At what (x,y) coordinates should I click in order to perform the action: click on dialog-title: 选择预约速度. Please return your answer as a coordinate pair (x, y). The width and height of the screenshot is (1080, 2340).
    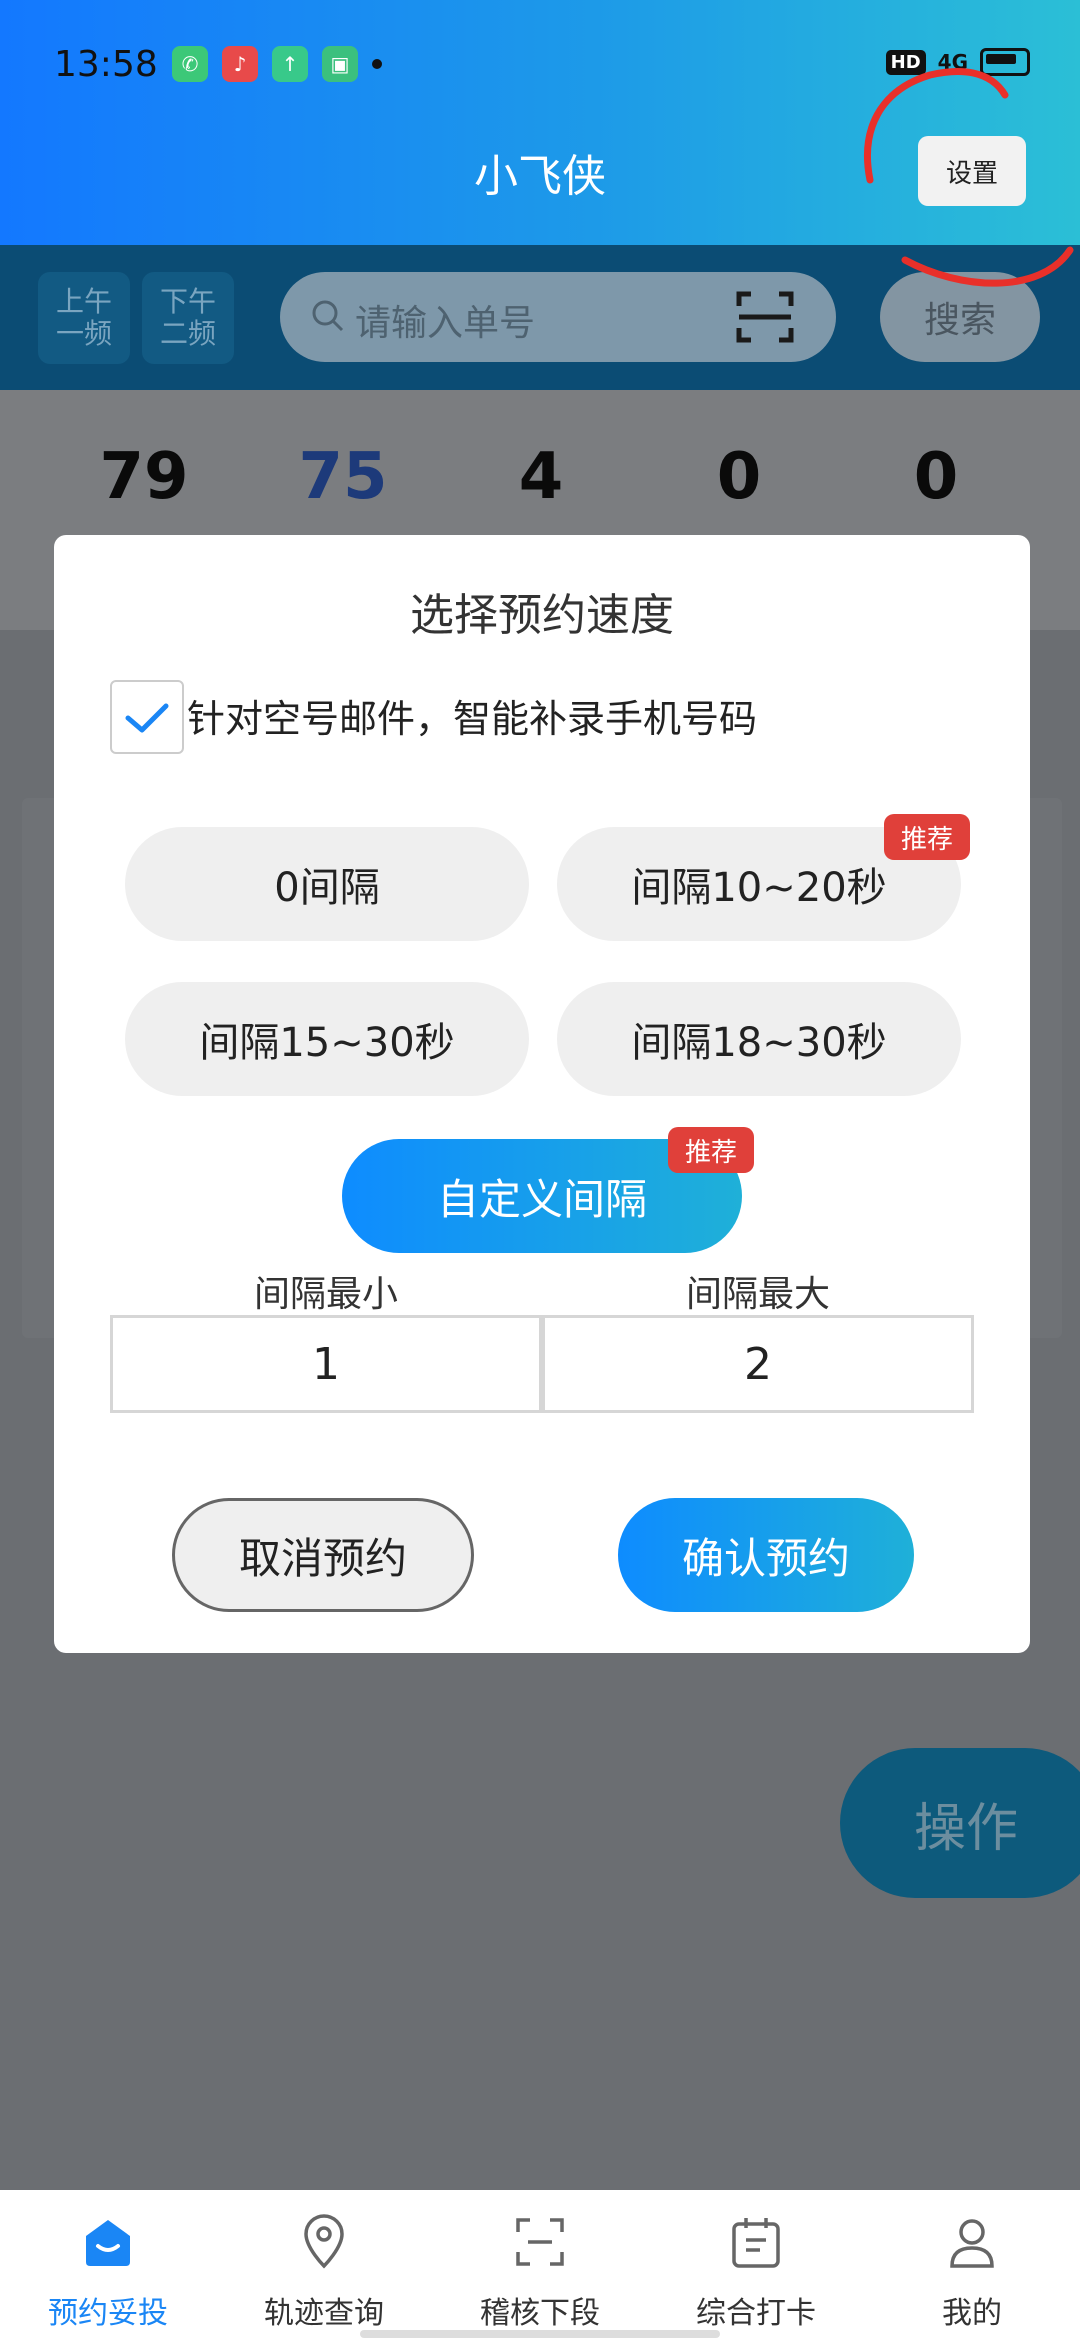
    Looking at the image, I should click on (542, 615).